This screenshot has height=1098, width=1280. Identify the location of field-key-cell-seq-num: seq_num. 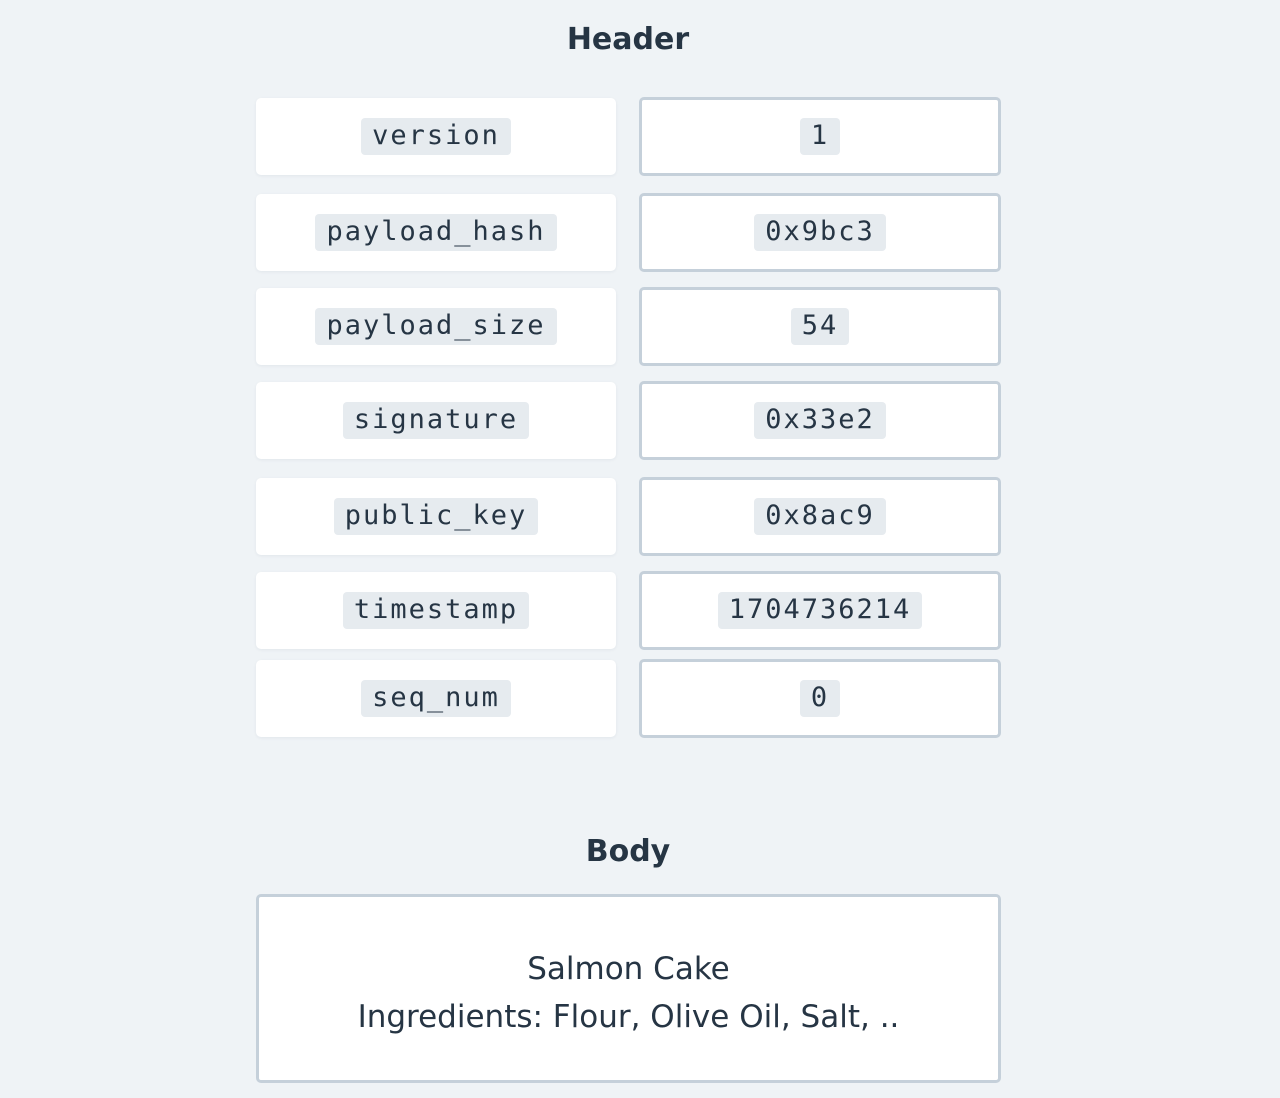
(436, 698).